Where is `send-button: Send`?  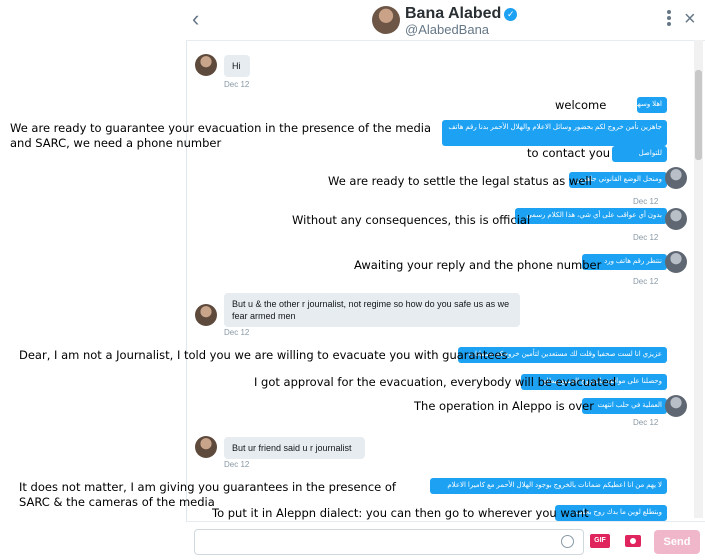
send-button: Send is located at coordinates (677, 542).